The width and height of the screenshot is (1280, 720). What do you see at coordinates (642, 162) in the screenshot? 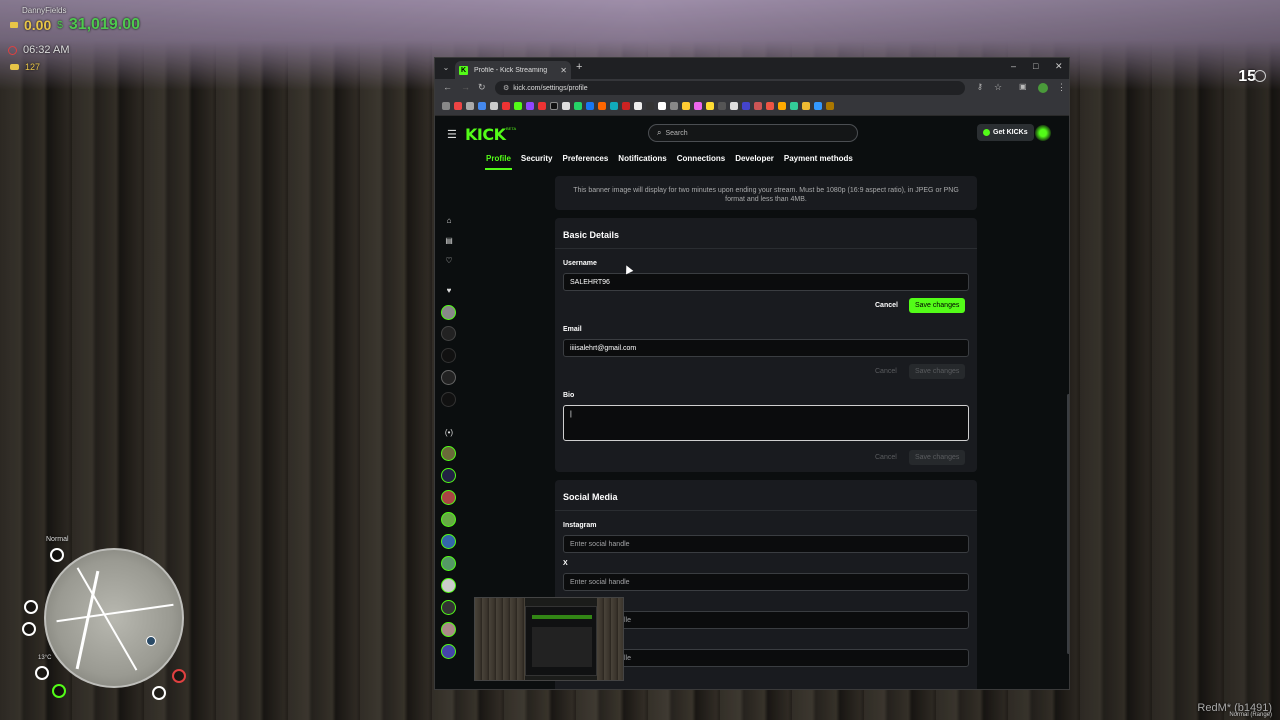
I see `tab-notifications: Notifications` at bounding box center [642, 162].